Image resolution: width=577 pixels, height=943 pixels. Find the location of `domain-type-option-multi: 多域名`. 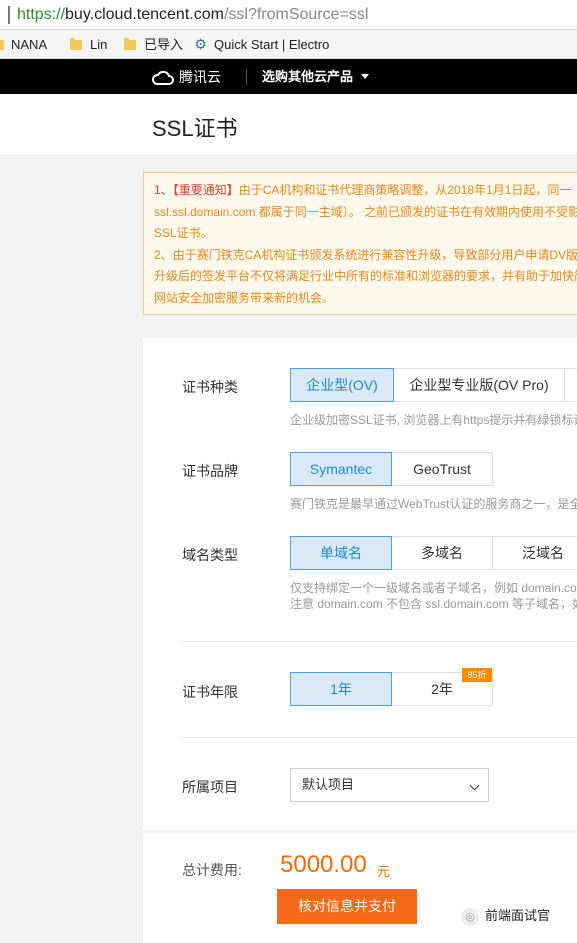

domain-type-option-multi: 多域名 is located at coordinates (442, 553).